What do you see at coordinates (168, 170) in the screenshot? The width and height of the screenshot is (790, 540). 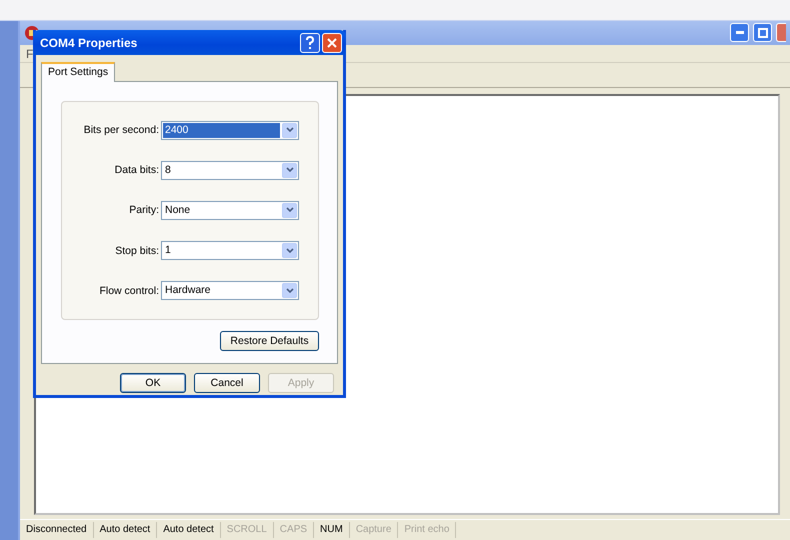 I see `dropdown-value: 8` at bounding box center [168, 170].